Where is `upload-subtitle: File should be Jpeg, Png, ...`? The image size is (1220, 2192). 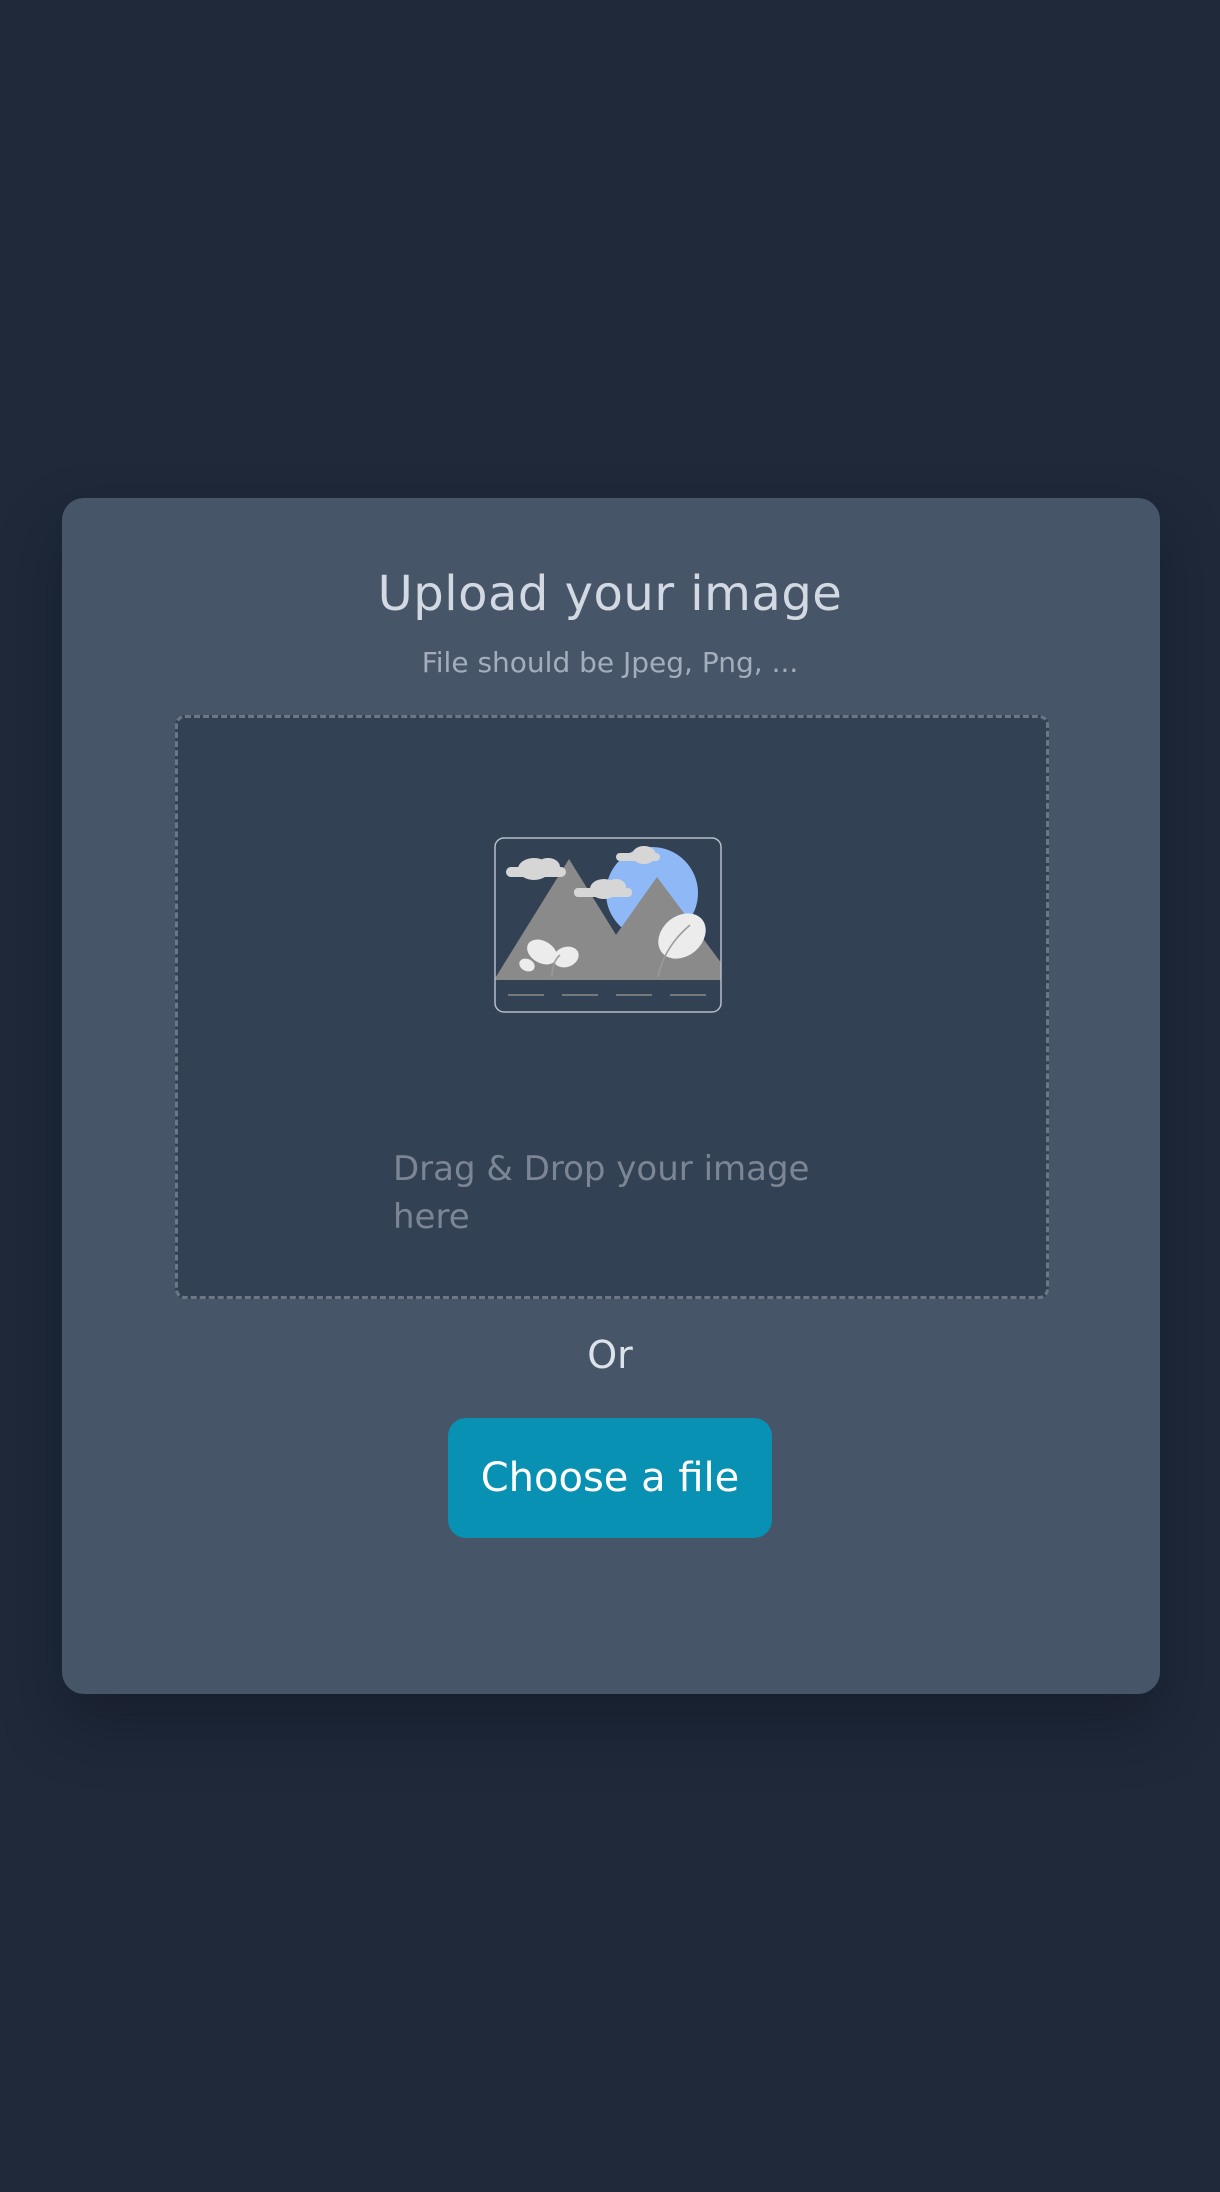 upload-subtitle: File should be Jpeg, Png, ... is located at coordinates (610, 662).